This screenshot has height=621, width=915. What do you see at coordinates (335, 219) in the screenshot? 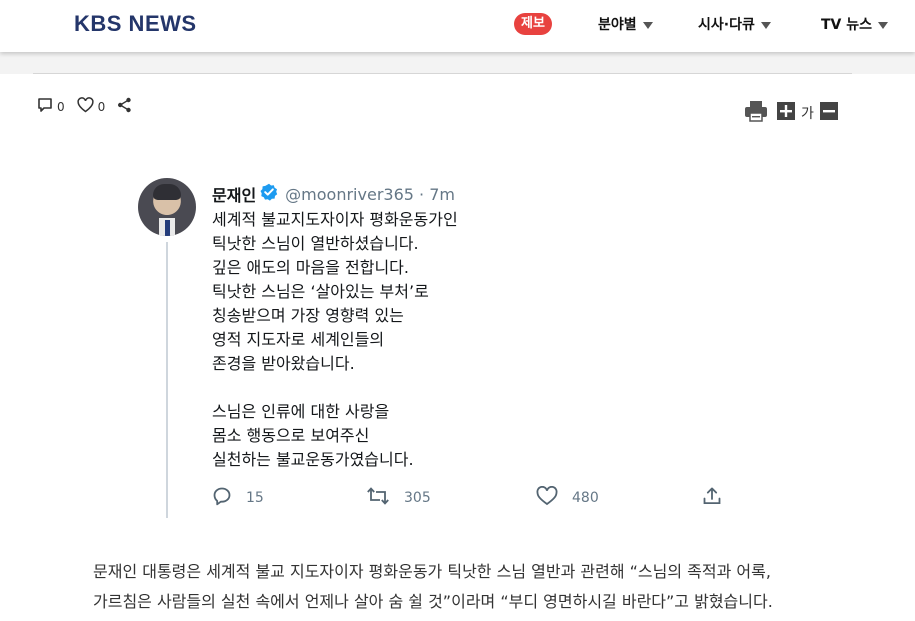
I see `tweet-line: 세계적 불교지도자이자 평화운동가인` at bounding box center [335, 219].